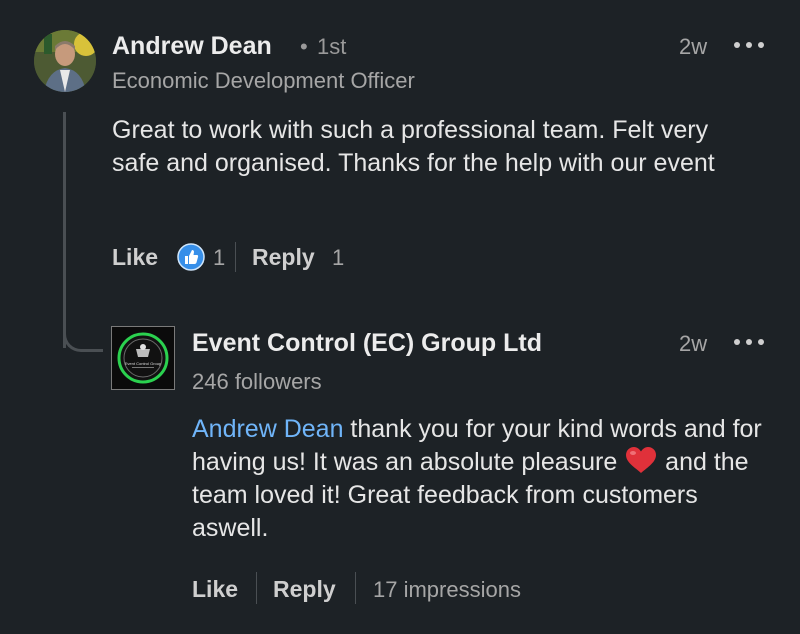 The height and width of the screenshot is (634, 800). What do you see at coordinates (135, 257) in the screenshot?
I see `like-button: Like` at bounding box center [135, 257].